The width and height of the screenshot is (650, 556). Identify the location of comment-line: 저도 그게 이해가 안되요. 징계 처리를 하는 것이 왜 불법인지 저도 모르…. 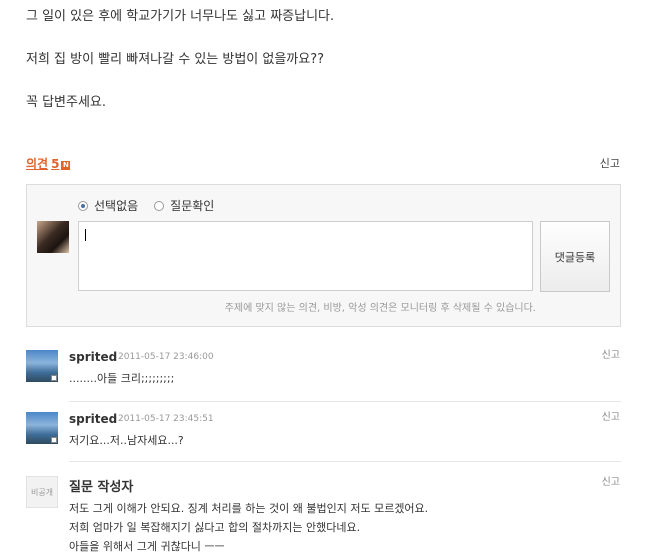
(249, 508).